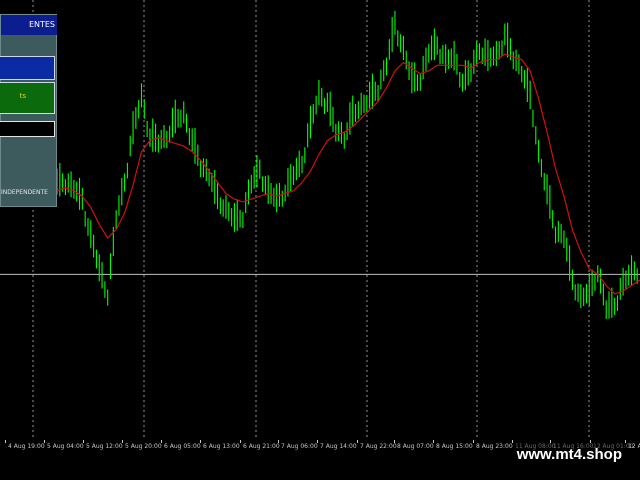 This screenshot has width=640, height=480. Describe the element at coordinates (27, 129) in the screenshot. I see `panel-input-field` at that location.